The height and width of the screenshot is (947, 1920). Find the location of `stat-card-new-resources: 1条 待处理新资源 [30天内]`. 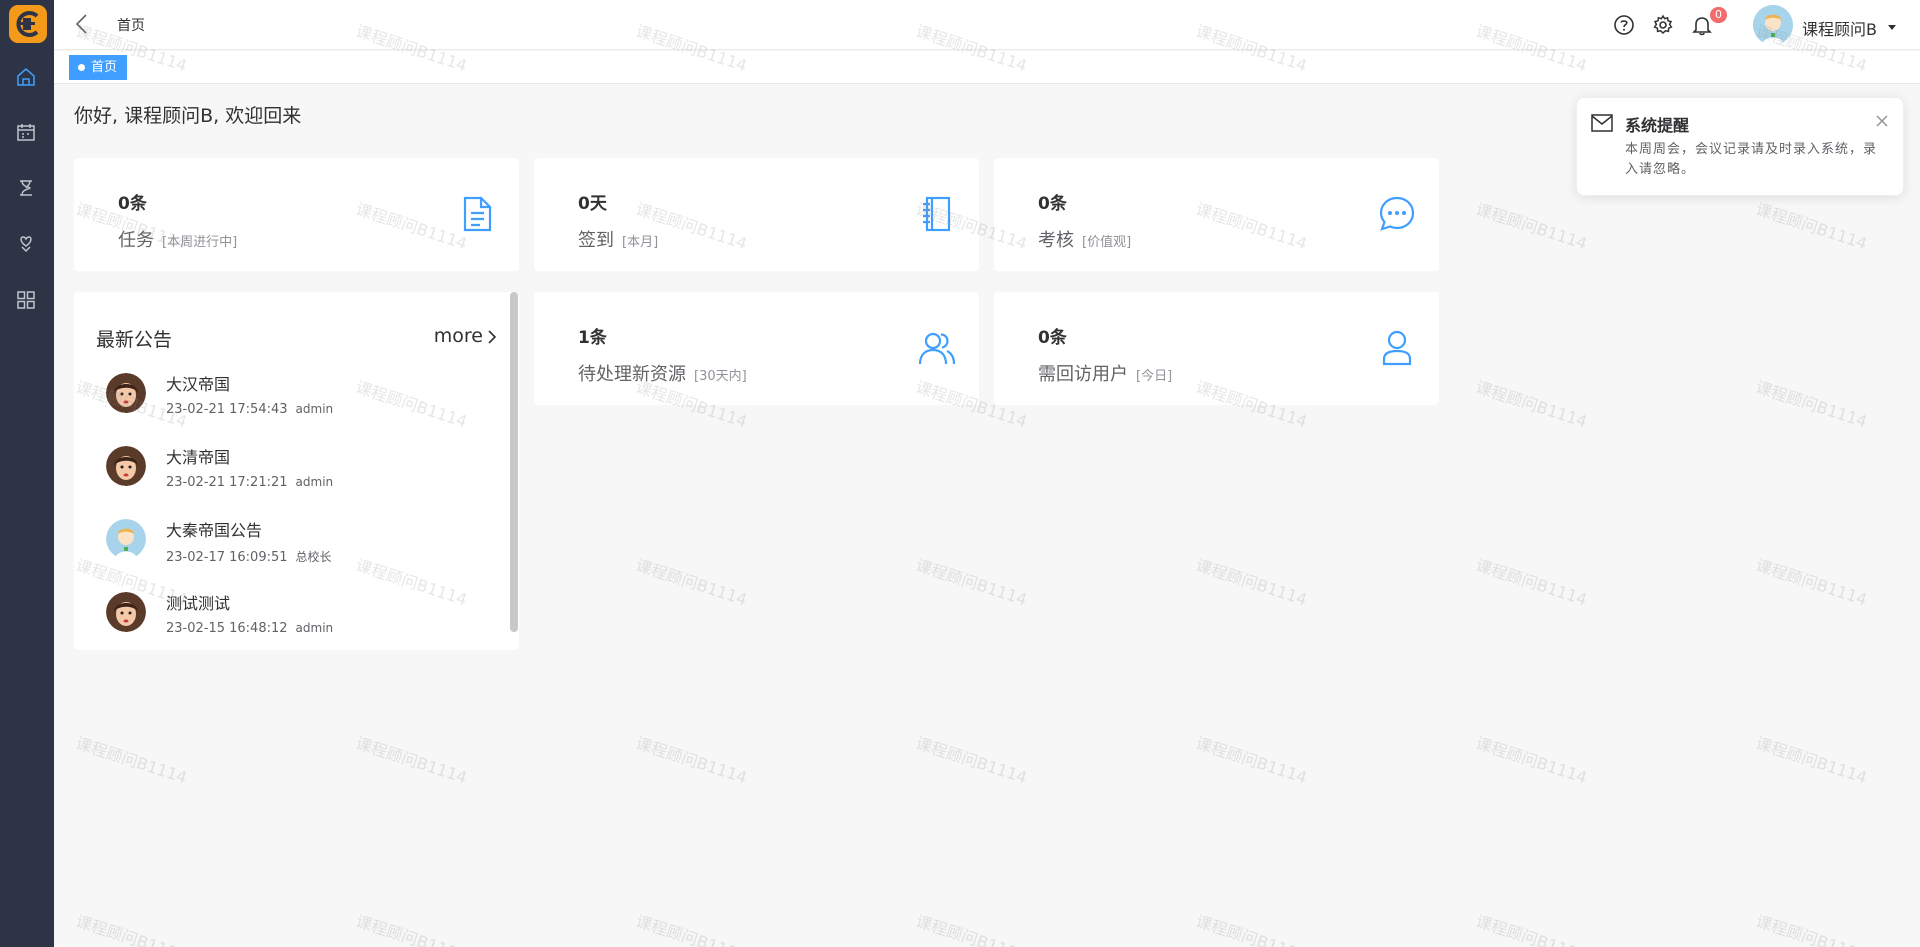

stat-card-new-resources: 1条 待处理新资源 [30天内] is located at coordinates (756, 348).